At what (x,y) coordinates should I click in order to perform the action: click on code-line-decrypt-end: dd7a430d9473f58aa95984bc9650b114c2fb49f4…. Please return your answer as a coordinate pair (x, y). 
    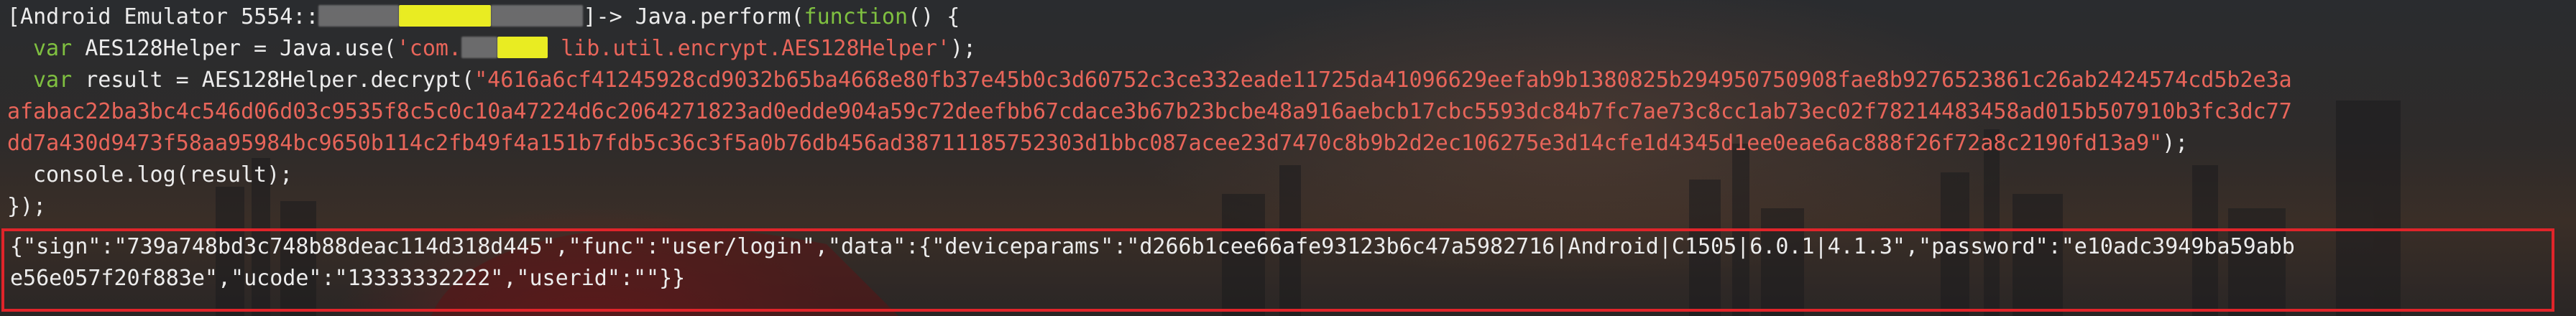
    Looking at the image, I should click on (1288, 143).